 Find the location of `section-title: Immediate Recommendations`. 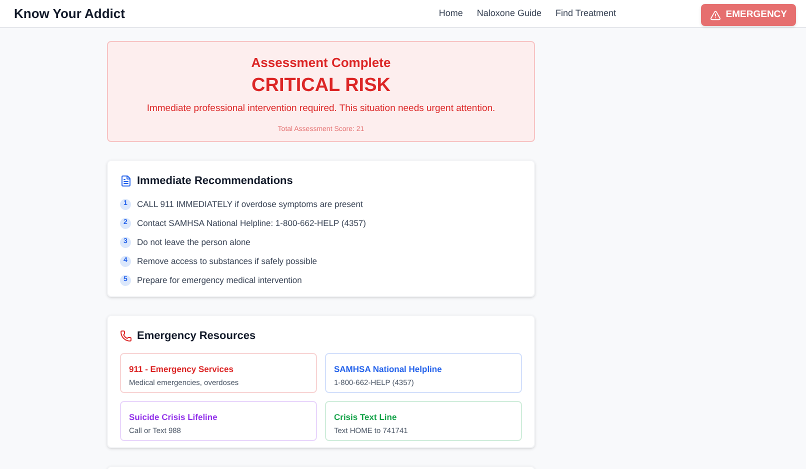

section-title: Immediate Recommendations is located at coordinates (215, 181).